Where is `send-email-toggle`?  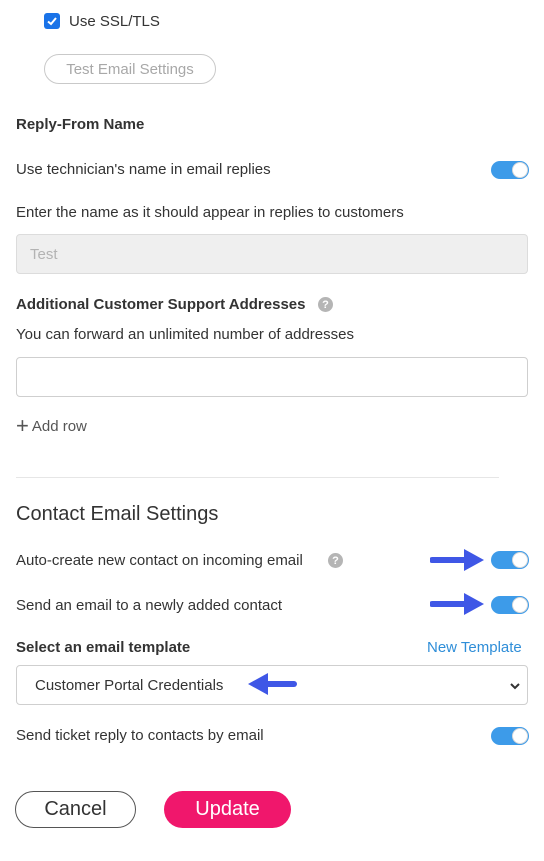 send-email-toggle is located at coordinates (510, 605).